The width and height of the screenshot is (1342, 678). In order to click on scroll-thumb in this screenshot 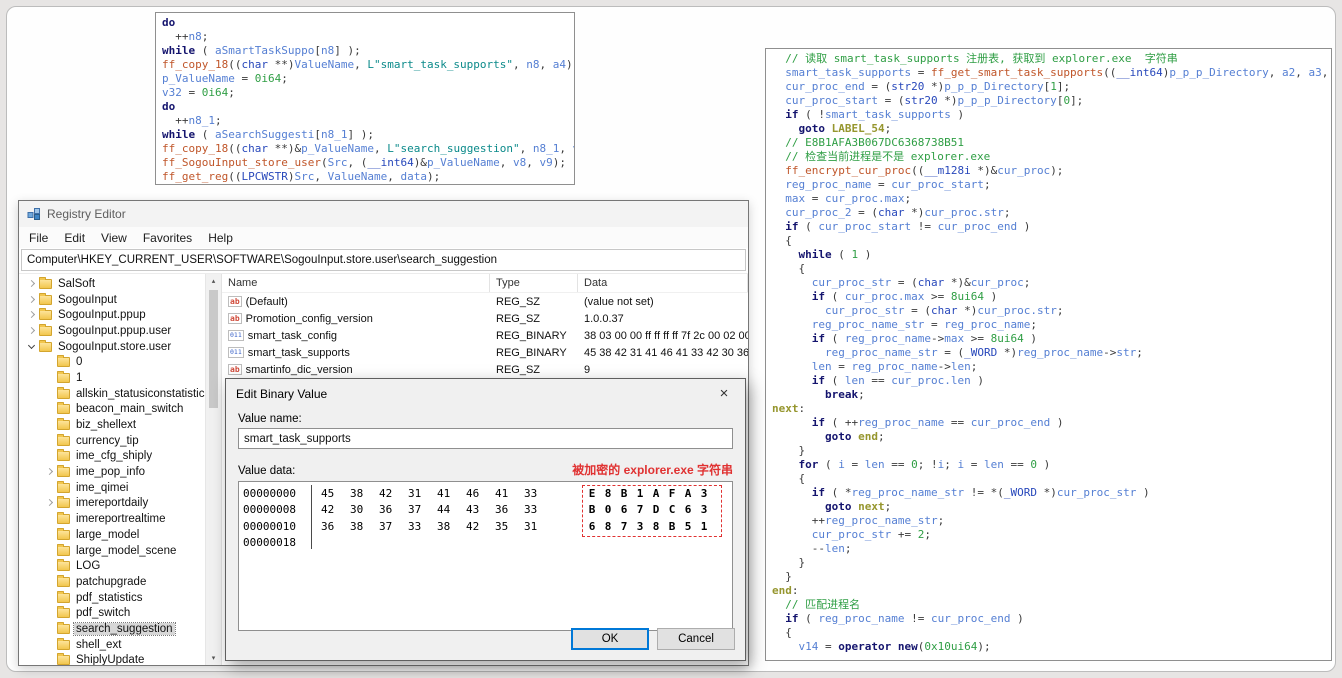, I will do `click(213, 349)`.